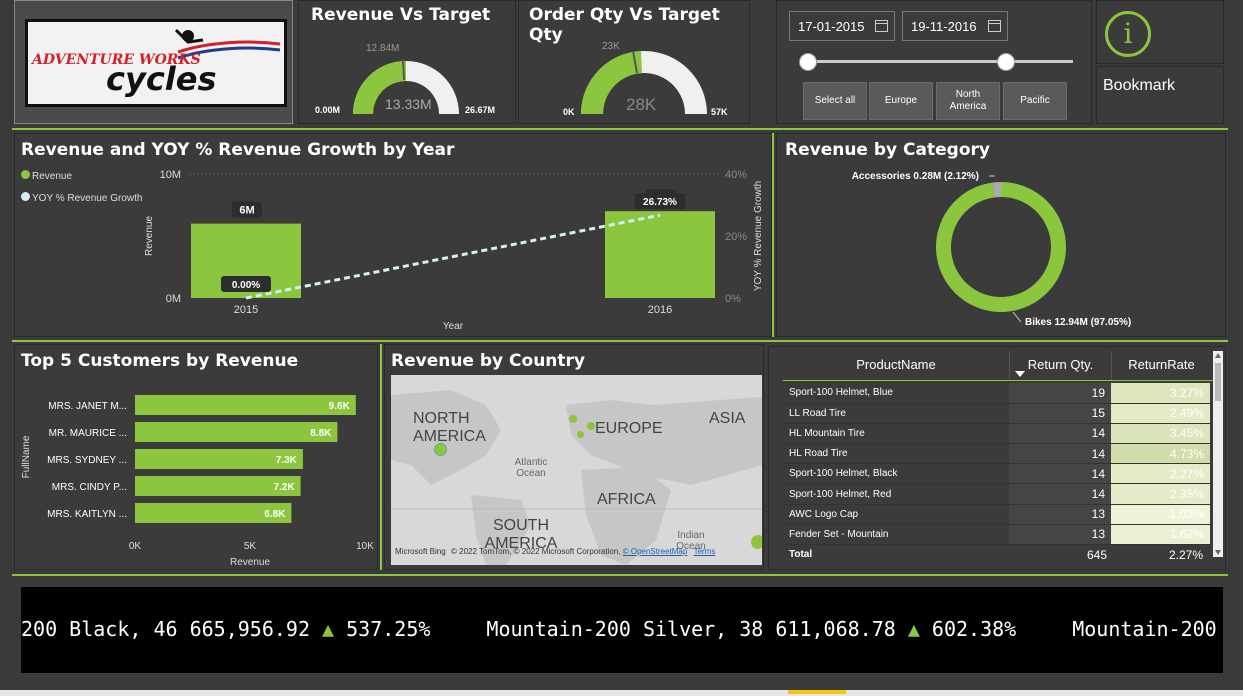 Image resolution: width=1243 pixels, height=696 pixels. What do you see at coordinates (449, 427) in the screenshot?
I see `map-label-north-america: NORTH AMERICA` at bounding box center [449, 427].